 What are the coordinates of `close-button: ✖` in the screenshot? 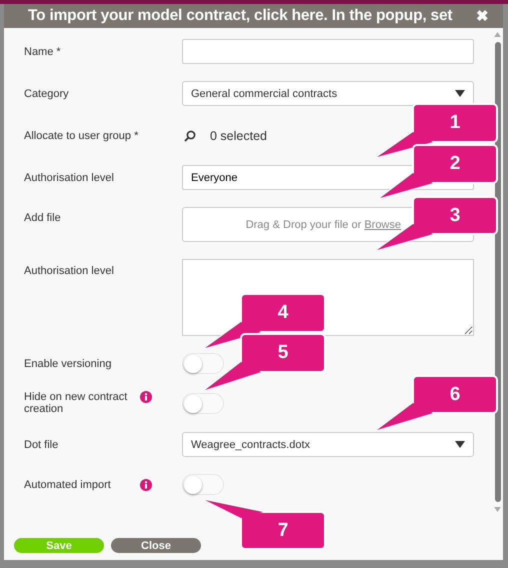 It's located at (482, 16).